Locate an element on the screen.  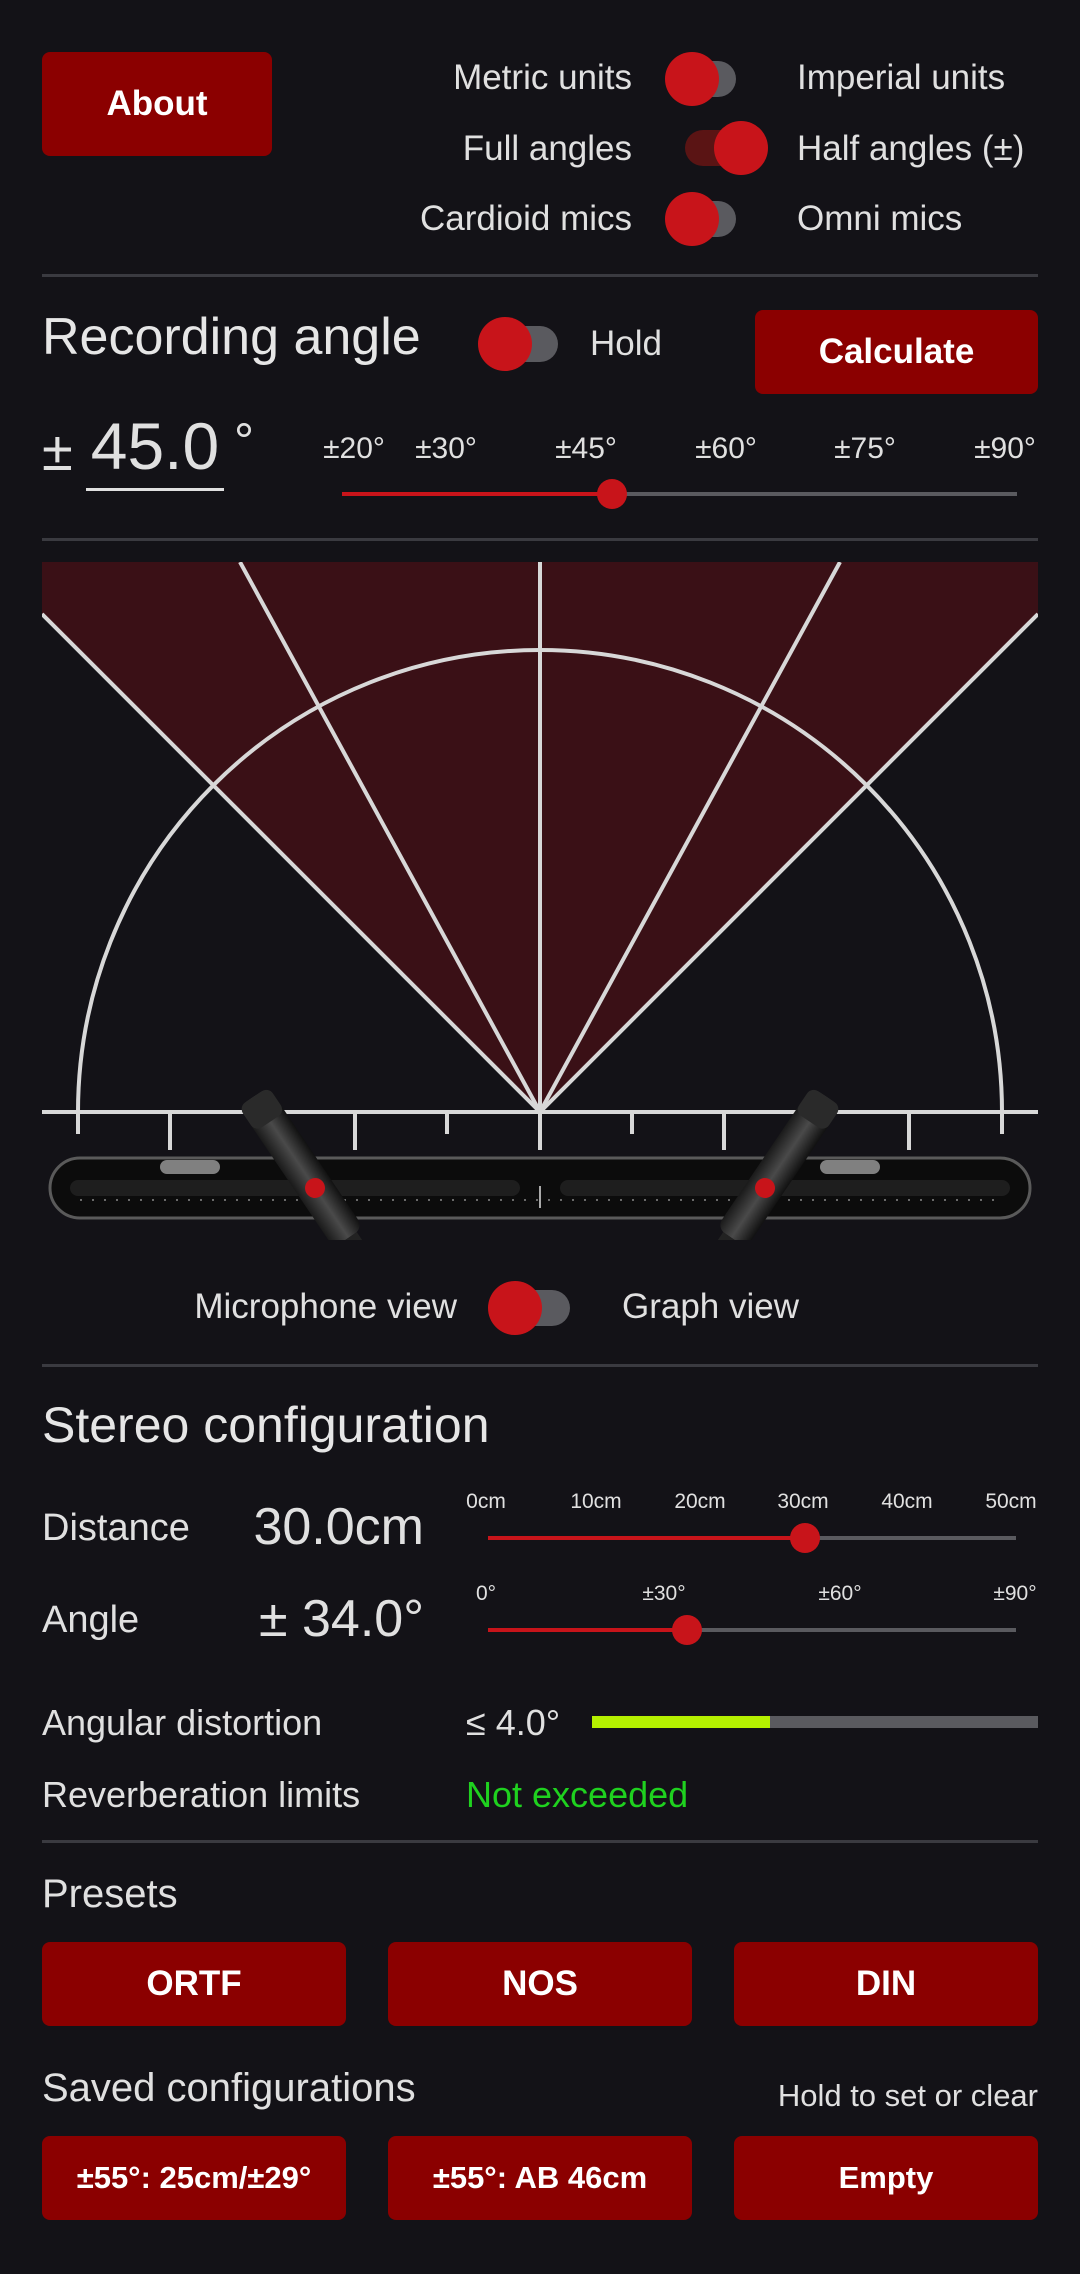
recording-angle-input: 45.0 is located at coordinates (155, 449).